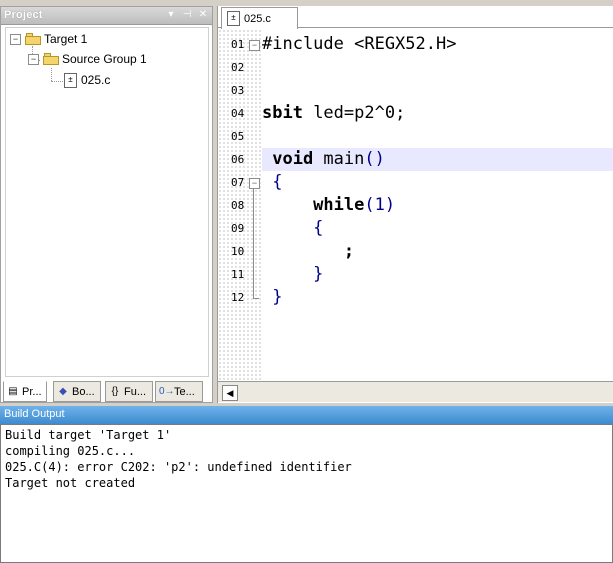 Image resolution: width=613 pixels, height=563 pixels. Describe the element at coordinates (23, 15) in the screenshot. I see `project-title: Project` at that location.